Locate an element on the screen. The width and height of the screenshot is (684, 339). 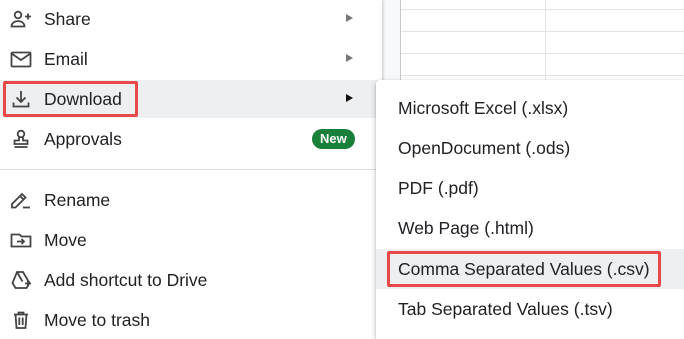
download-option-pdf: PDF (.pdf) is located at coordinates (530, 188).